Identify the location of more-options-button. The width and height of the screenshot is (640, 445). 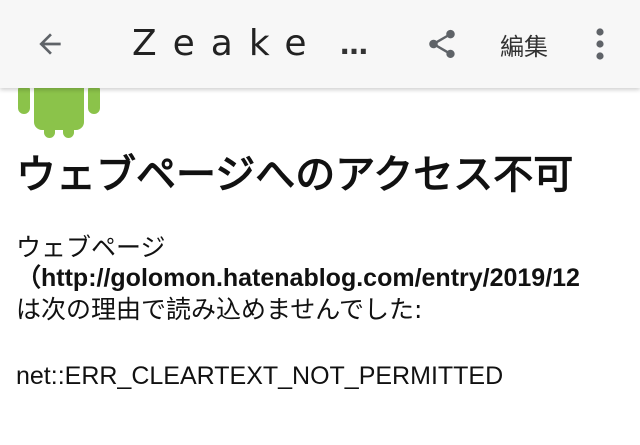
(600, 44).